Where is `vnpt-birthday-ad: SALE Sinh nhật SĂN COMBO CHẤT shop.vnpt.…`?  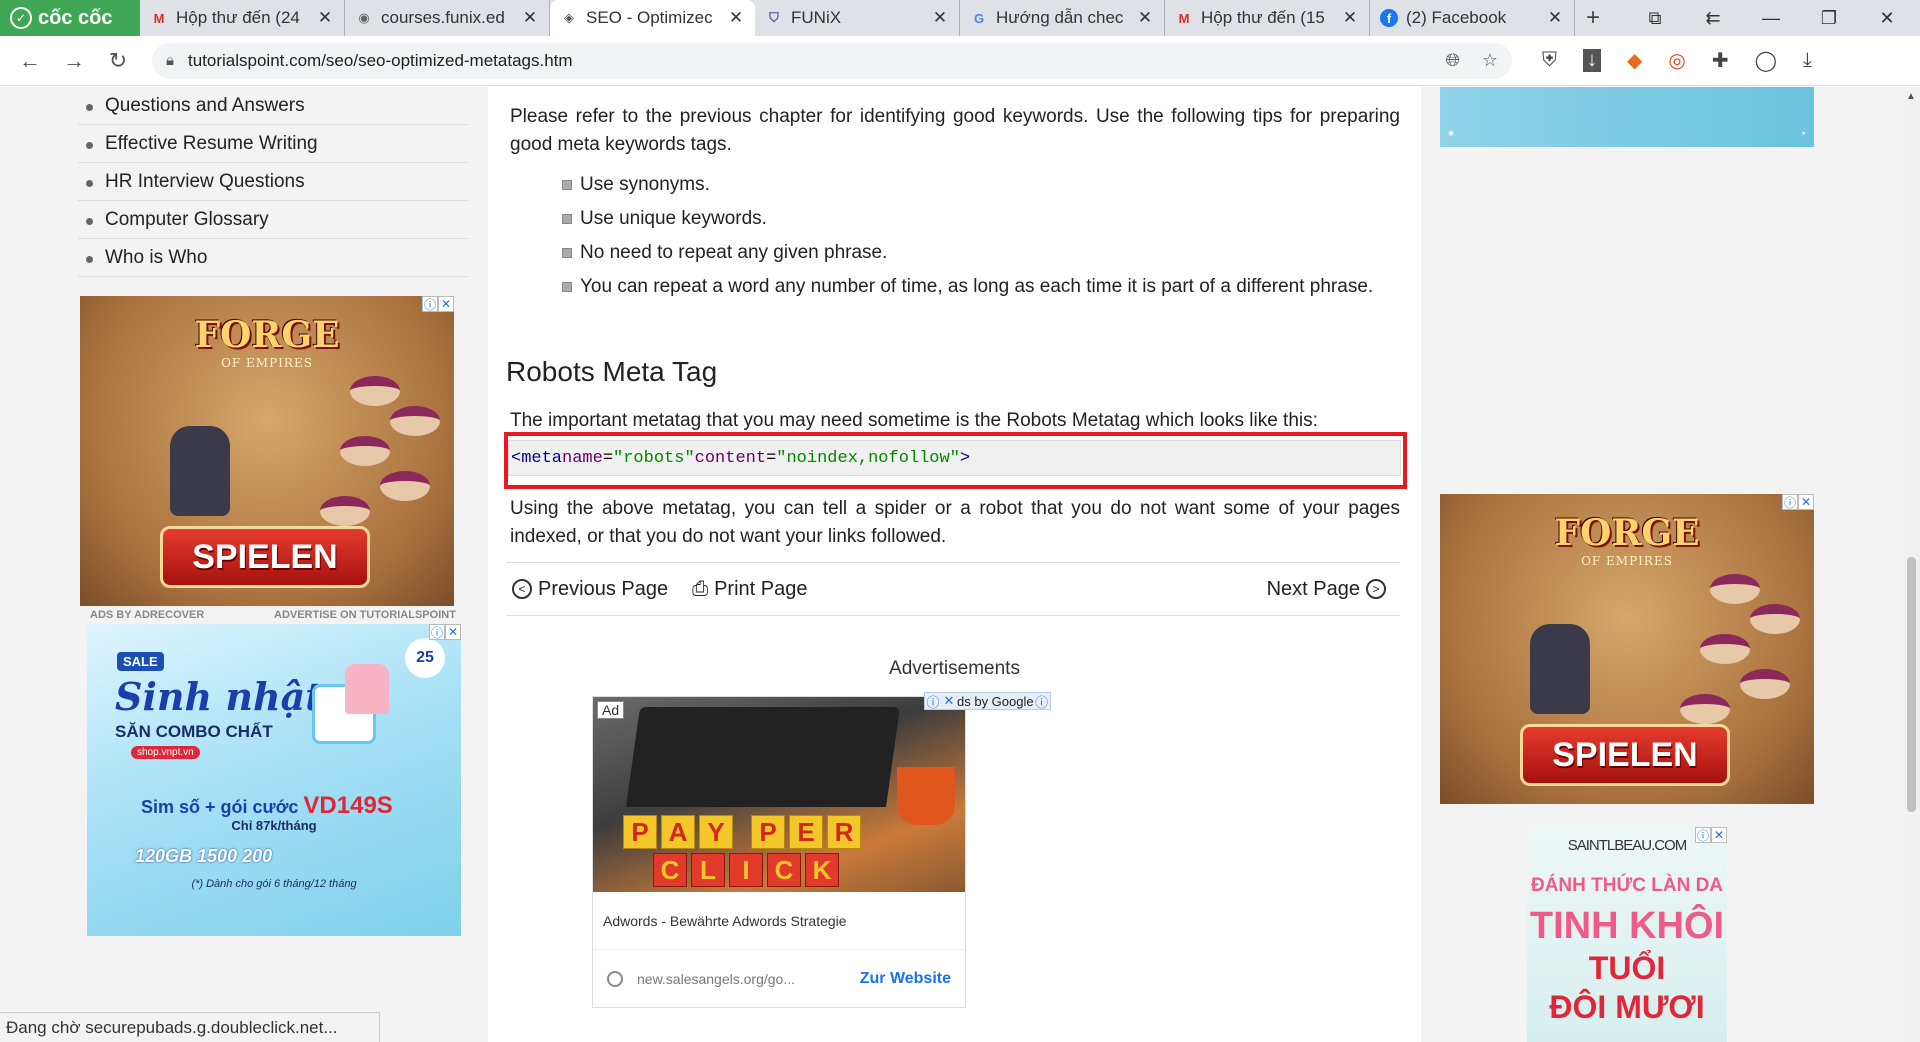 vnpt-birthday-ad: SALE Sinh nhật SĂN COMBO CHẤT shop.vnpt.… is located at coordinates (274, 780).